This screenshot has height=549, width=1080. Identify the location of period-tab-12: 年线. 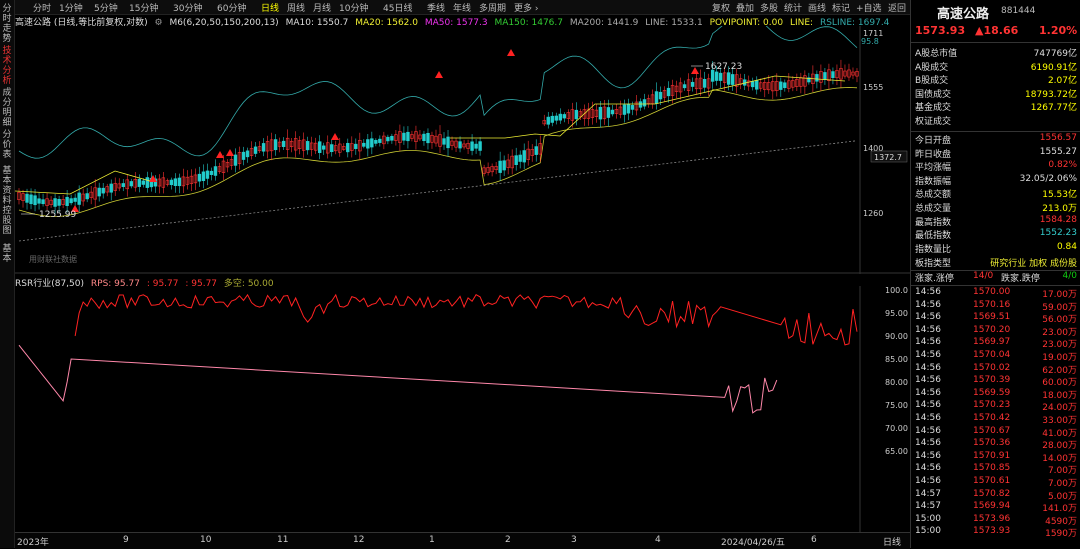
(462, 7).